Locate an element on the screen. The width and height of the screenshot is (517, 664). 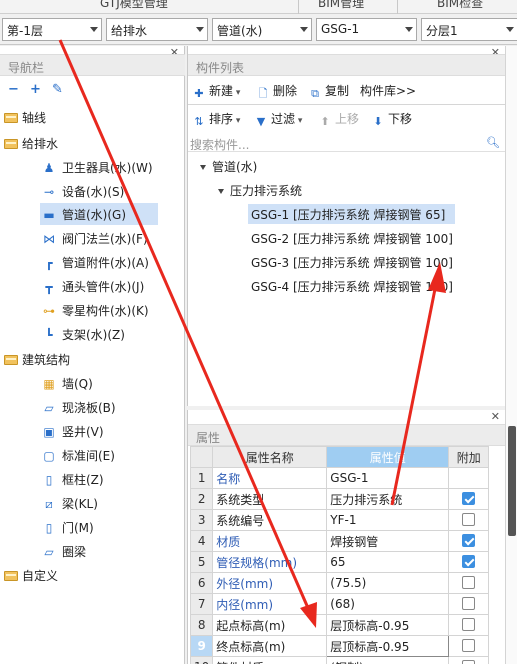
expand-all-icon: + is located at coordinates (35, 89).